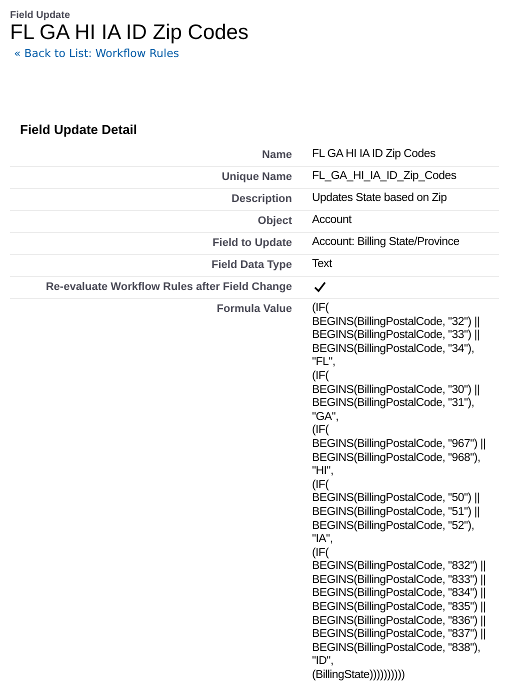  Describe the element at coordinates (254, 309) in the screenshot. I see `field-label: Formula Value` at that location.